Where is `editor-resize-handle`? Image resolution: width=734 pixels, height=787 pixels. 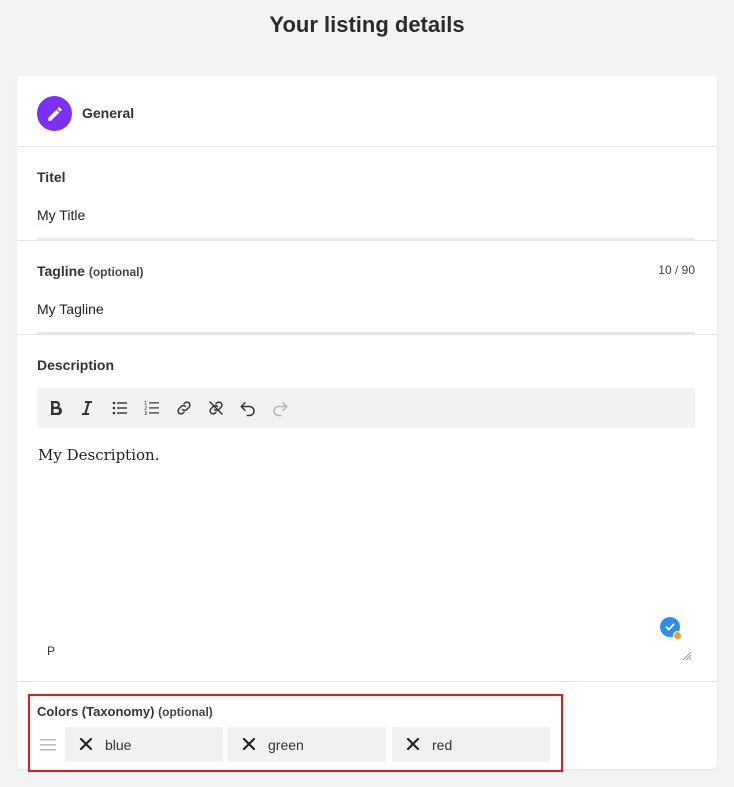 editor-resize-handle is located at coordinates (687, 657).